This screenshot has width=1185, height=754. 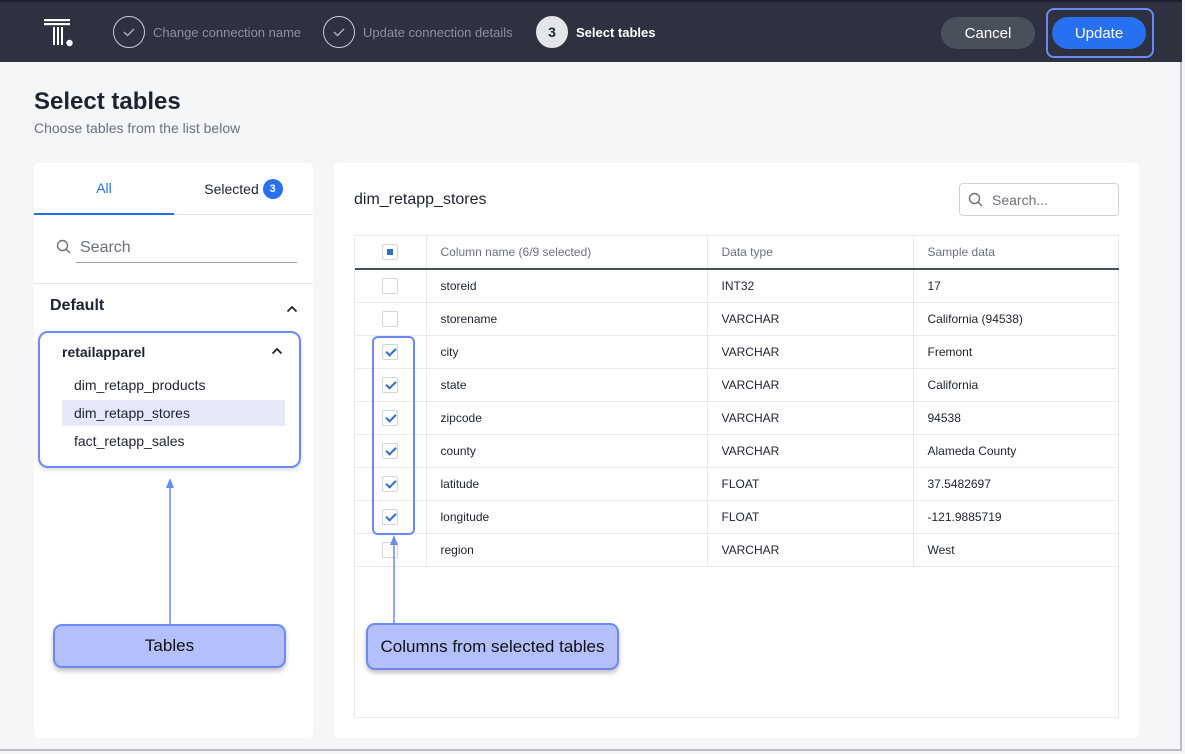 I want to click on step-label: Update connection details, so click(x=438, y=32).